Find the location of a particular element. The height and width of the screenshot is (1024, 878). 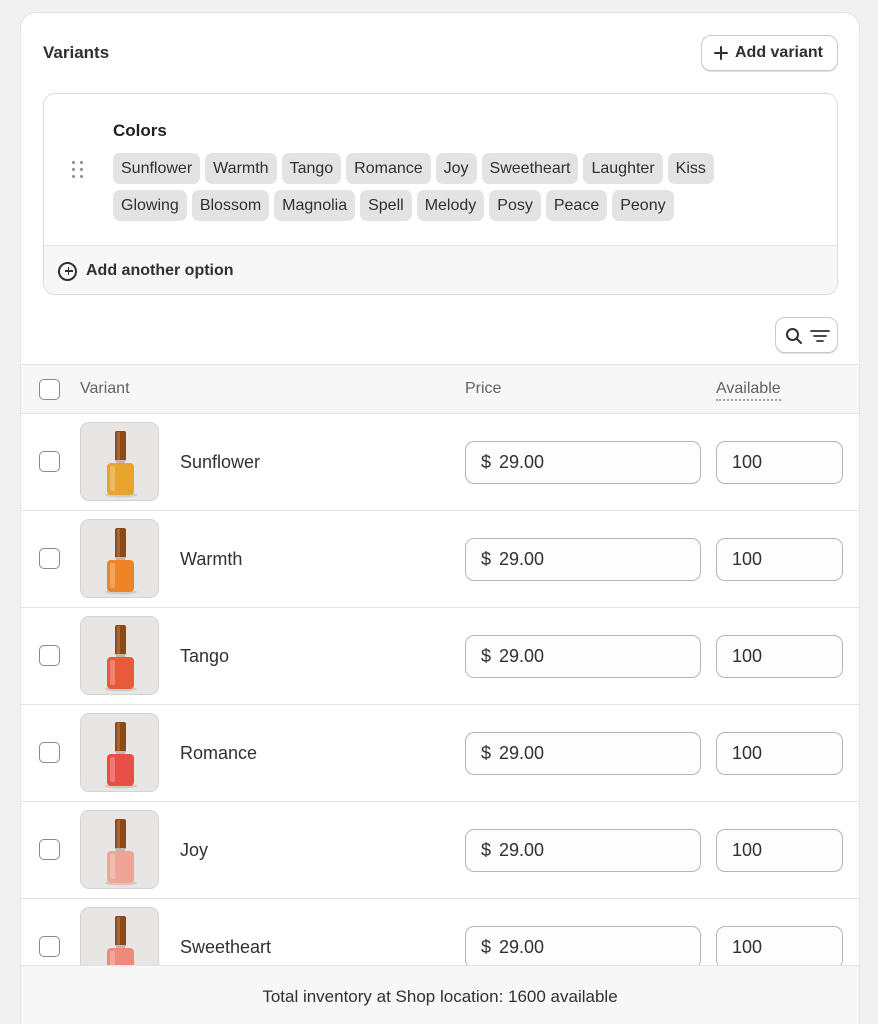

table-row: Warmth $29.00 100 is located at coordinates (440, 559).